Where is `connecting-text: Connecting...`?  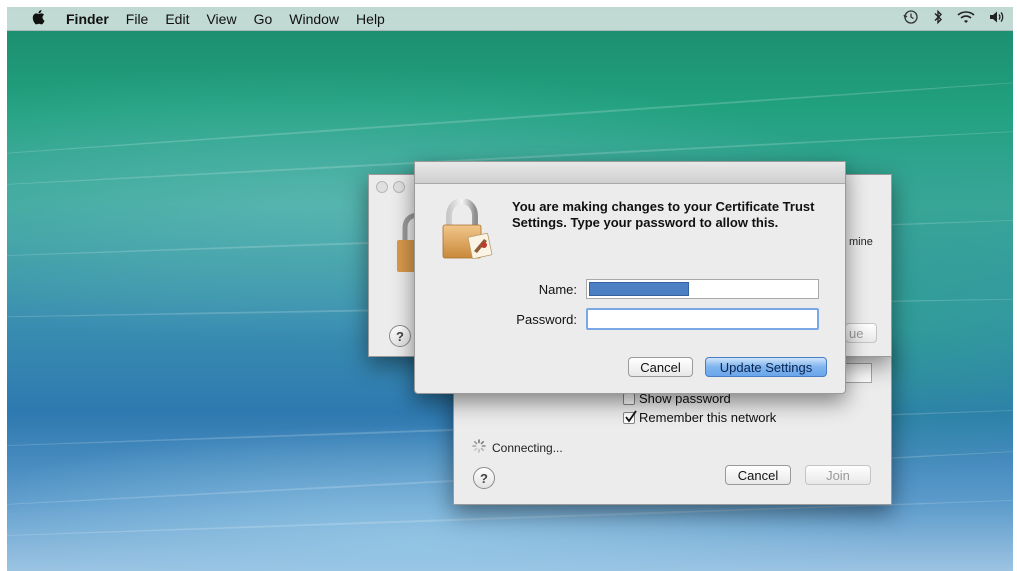
connecting-text: Connecting... is located at coordinates (527, 447).